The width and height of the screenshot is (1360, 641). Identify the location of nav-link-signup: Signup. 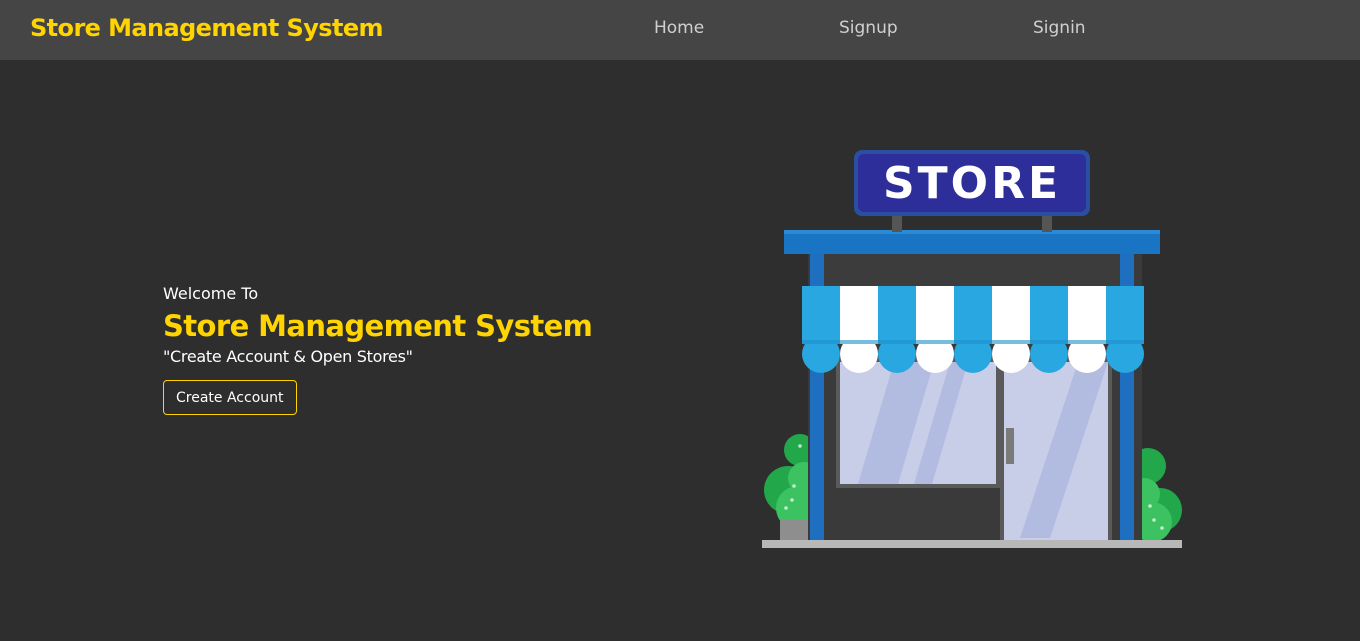
(868, 28).